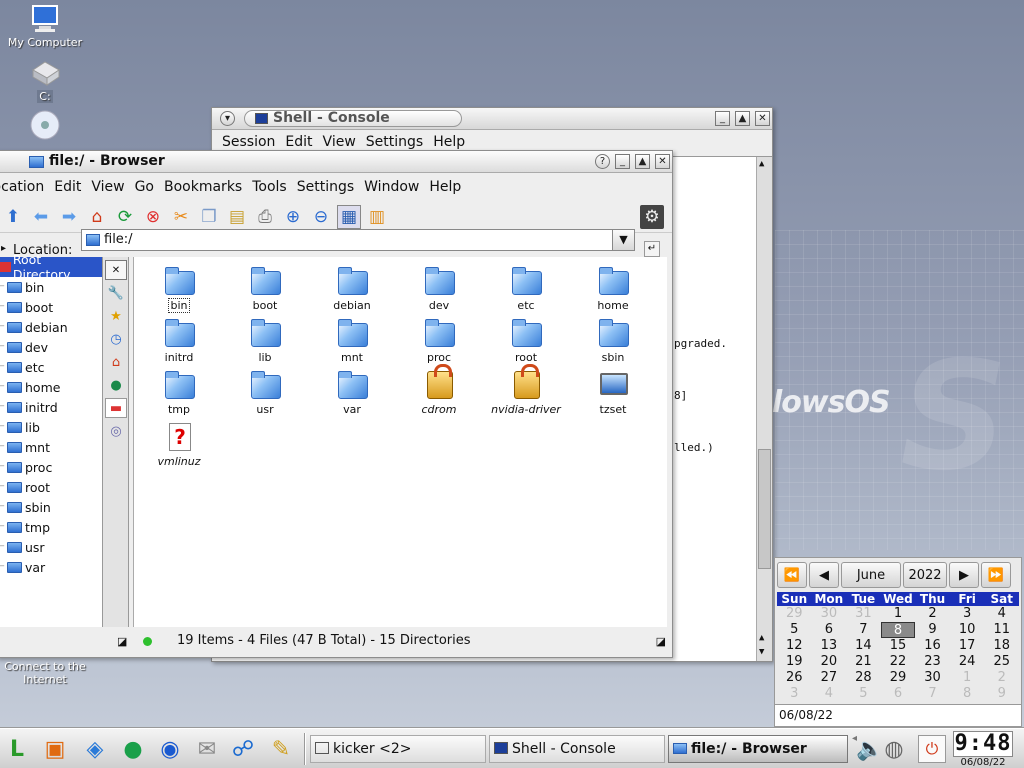 The width and height of the screenshot is (1024, 768). Describe the element at coordinates (967, 694) in the screenshot. I see `calendar-day: 8` at that location.